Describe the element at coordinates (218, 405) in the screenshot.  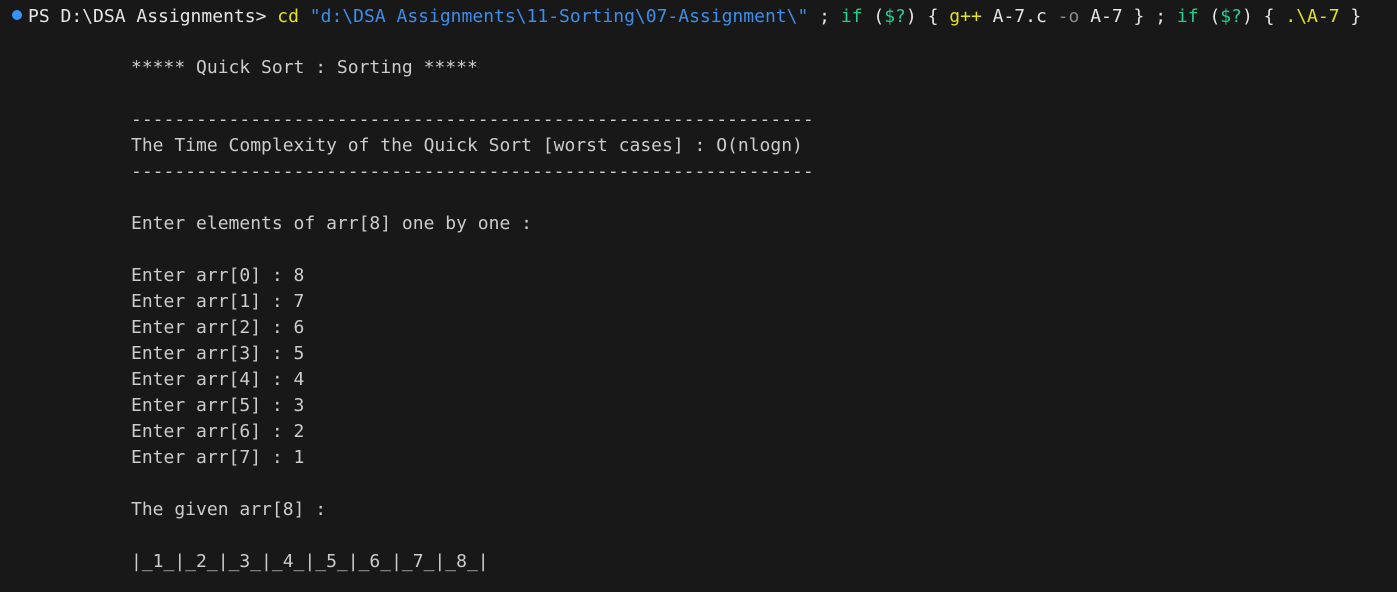
I see `entry-line: Enter arr[5] : 3` at that location.